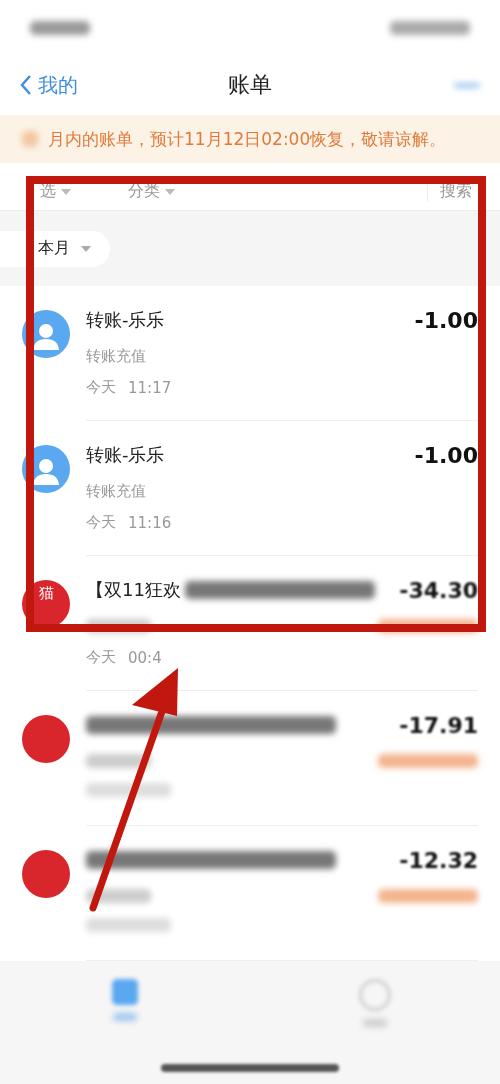  Describe the element at coordinates (60, 27) in the screenshot. I see `blurred-status-time` at that location.